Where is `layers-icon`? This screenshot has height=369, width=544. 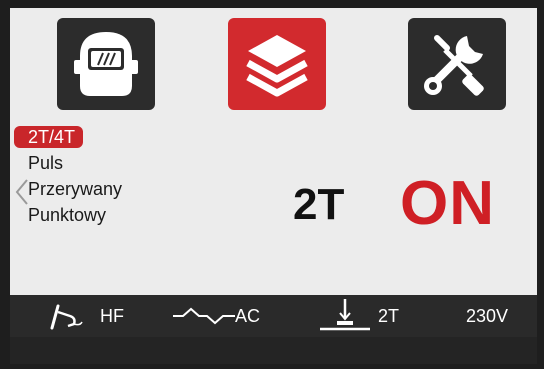 layers-icon is located at coordinates (277, 66).